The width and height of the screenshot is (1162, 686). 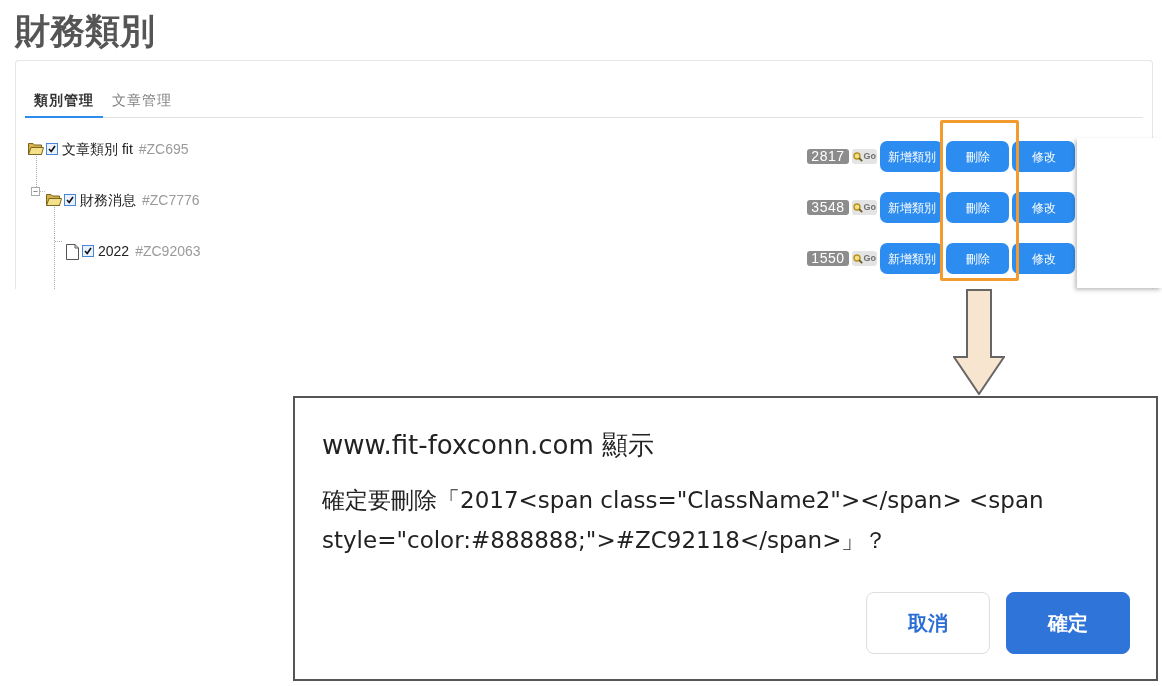 What do you see at coordinates (683, 520) in the screenshot?
I see `dialog-message: 確定要刪除「2017<span class="ClassName2"></span> <span style="color:#888888;">#ZC92118</span>」？` at bounding box center [683, 520].